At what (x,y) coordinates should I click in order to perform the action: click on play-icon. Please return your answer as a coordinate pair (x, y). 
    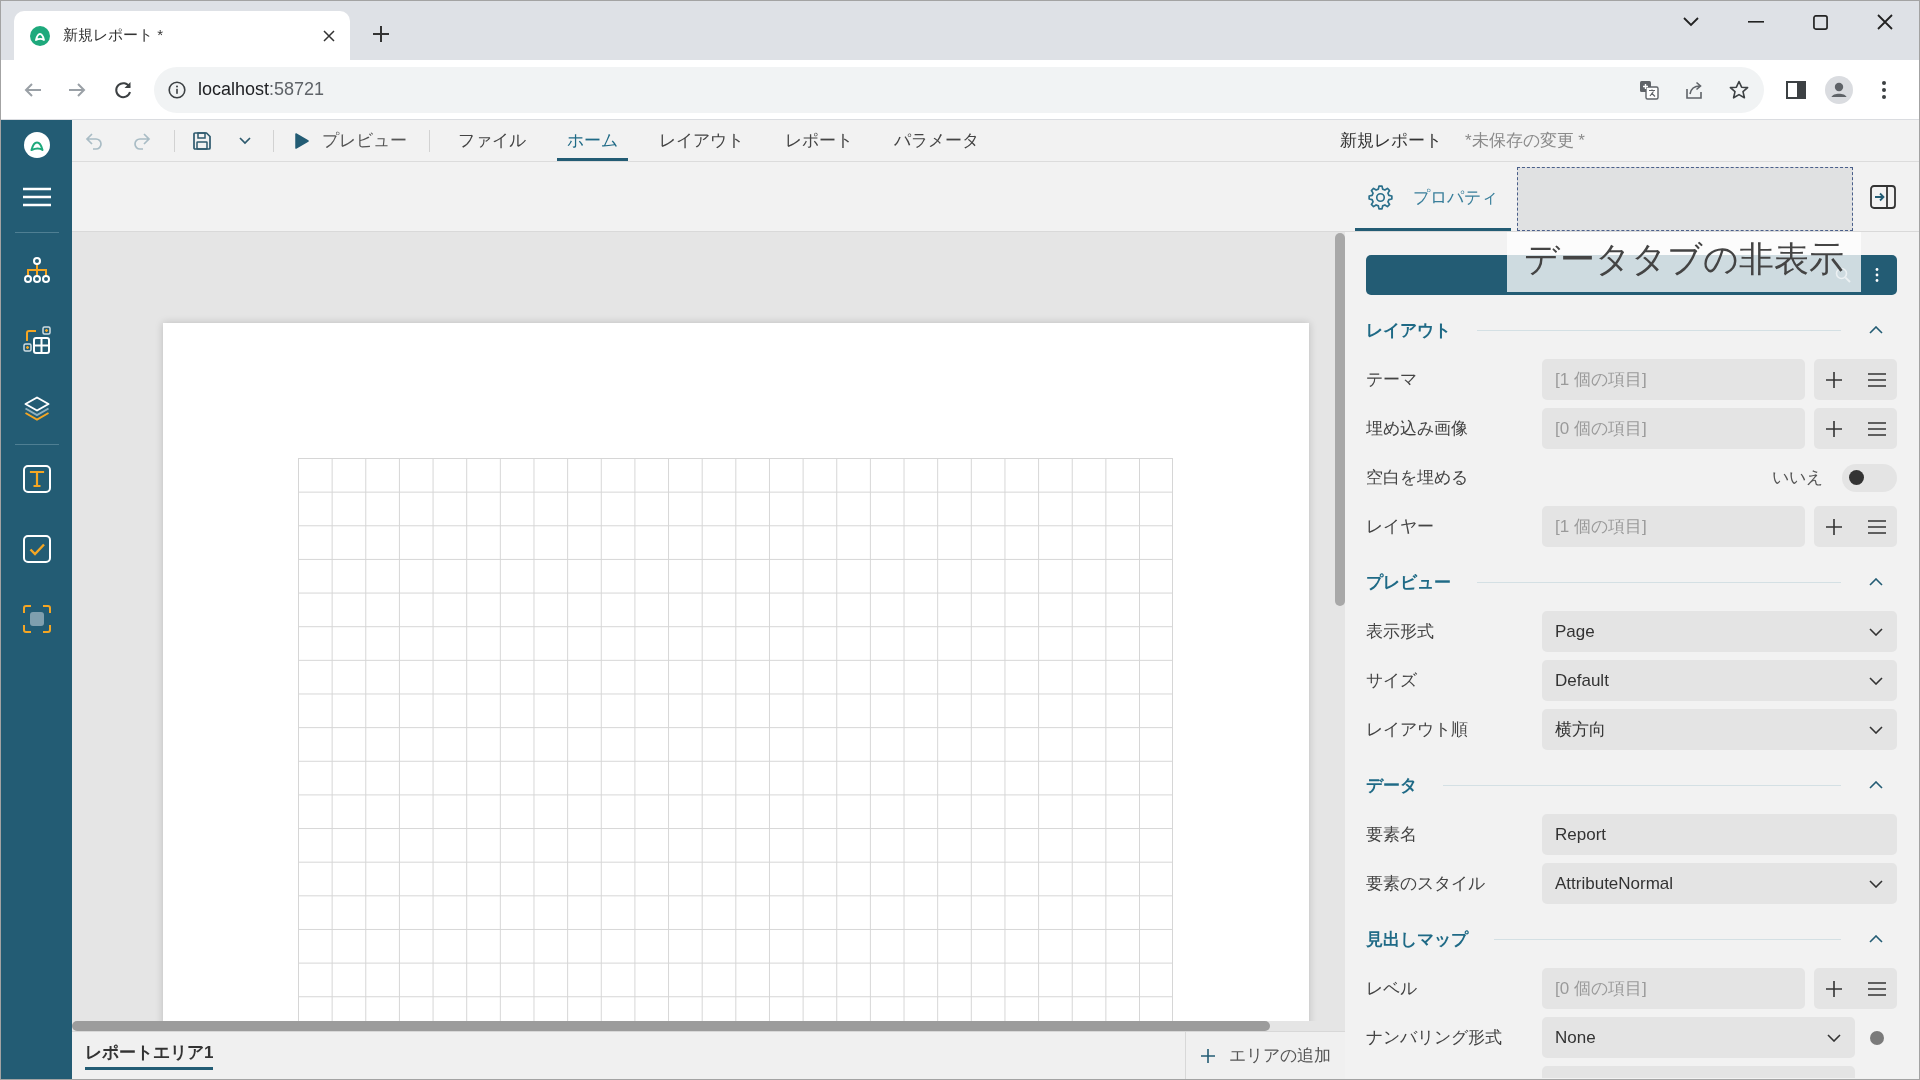
    Looking at the image, I should click on (302, 140).